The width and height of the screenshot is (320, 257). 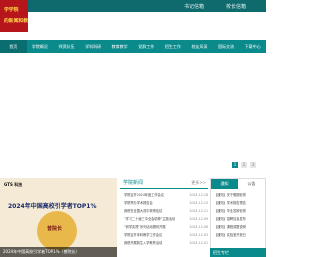 What do you see at coordinates (141, 211) in the screenshot?
I see `news-item-title: 我院在全国大赛中获得佳绩` at bounding box center [141, 211].